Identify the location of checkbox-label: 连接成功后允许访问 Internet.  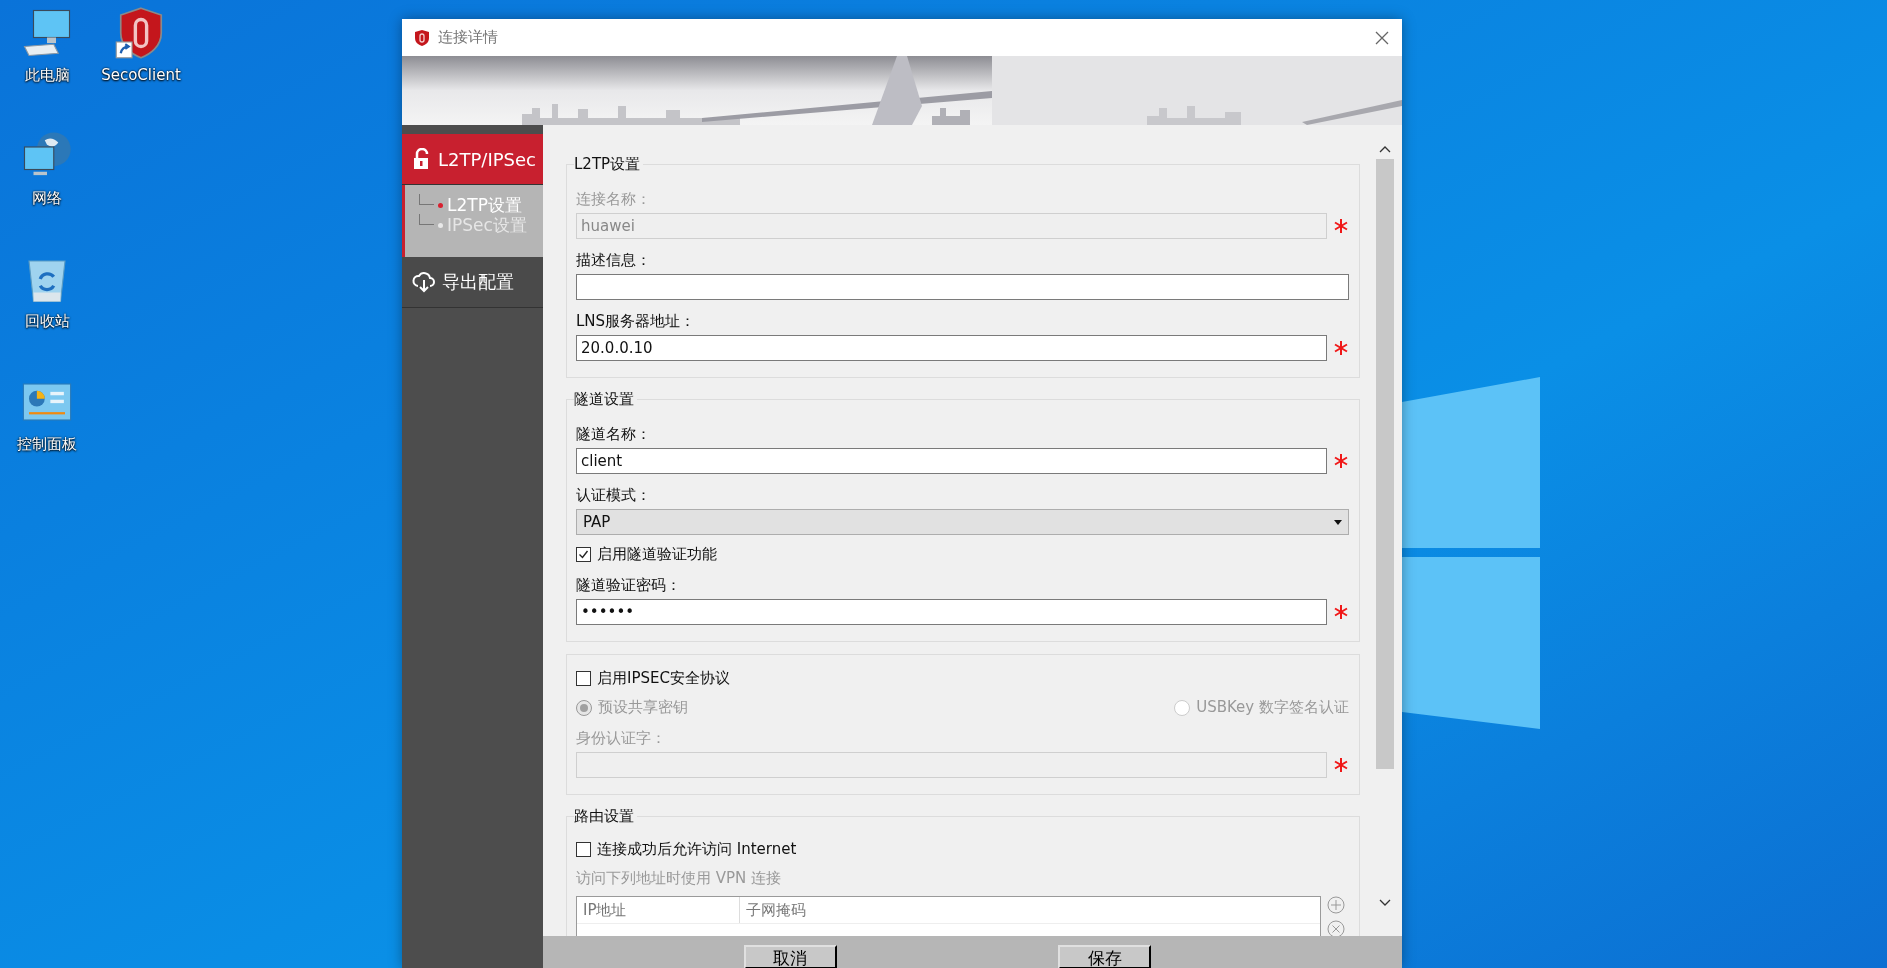
(697, 849).